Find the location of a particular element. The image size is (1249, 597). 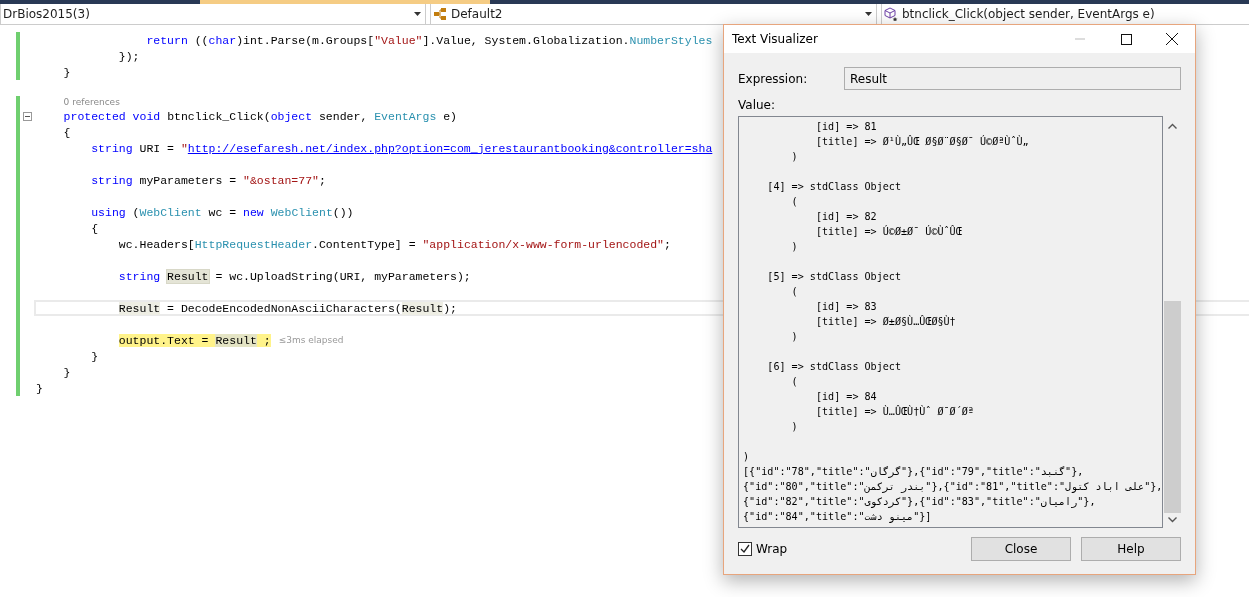

scroll-down-icon is located at coordinates (1172, 520).